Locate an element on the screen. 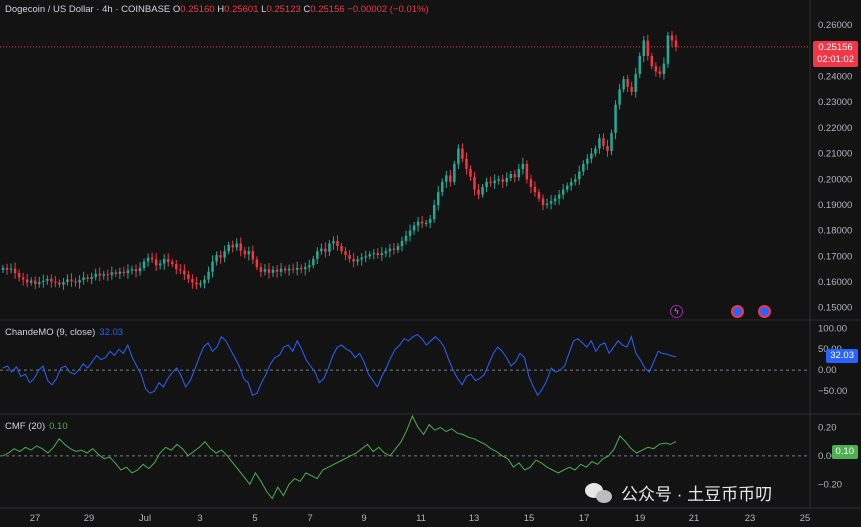  chande-value: 32.03 is located at coordinates (111, 332).